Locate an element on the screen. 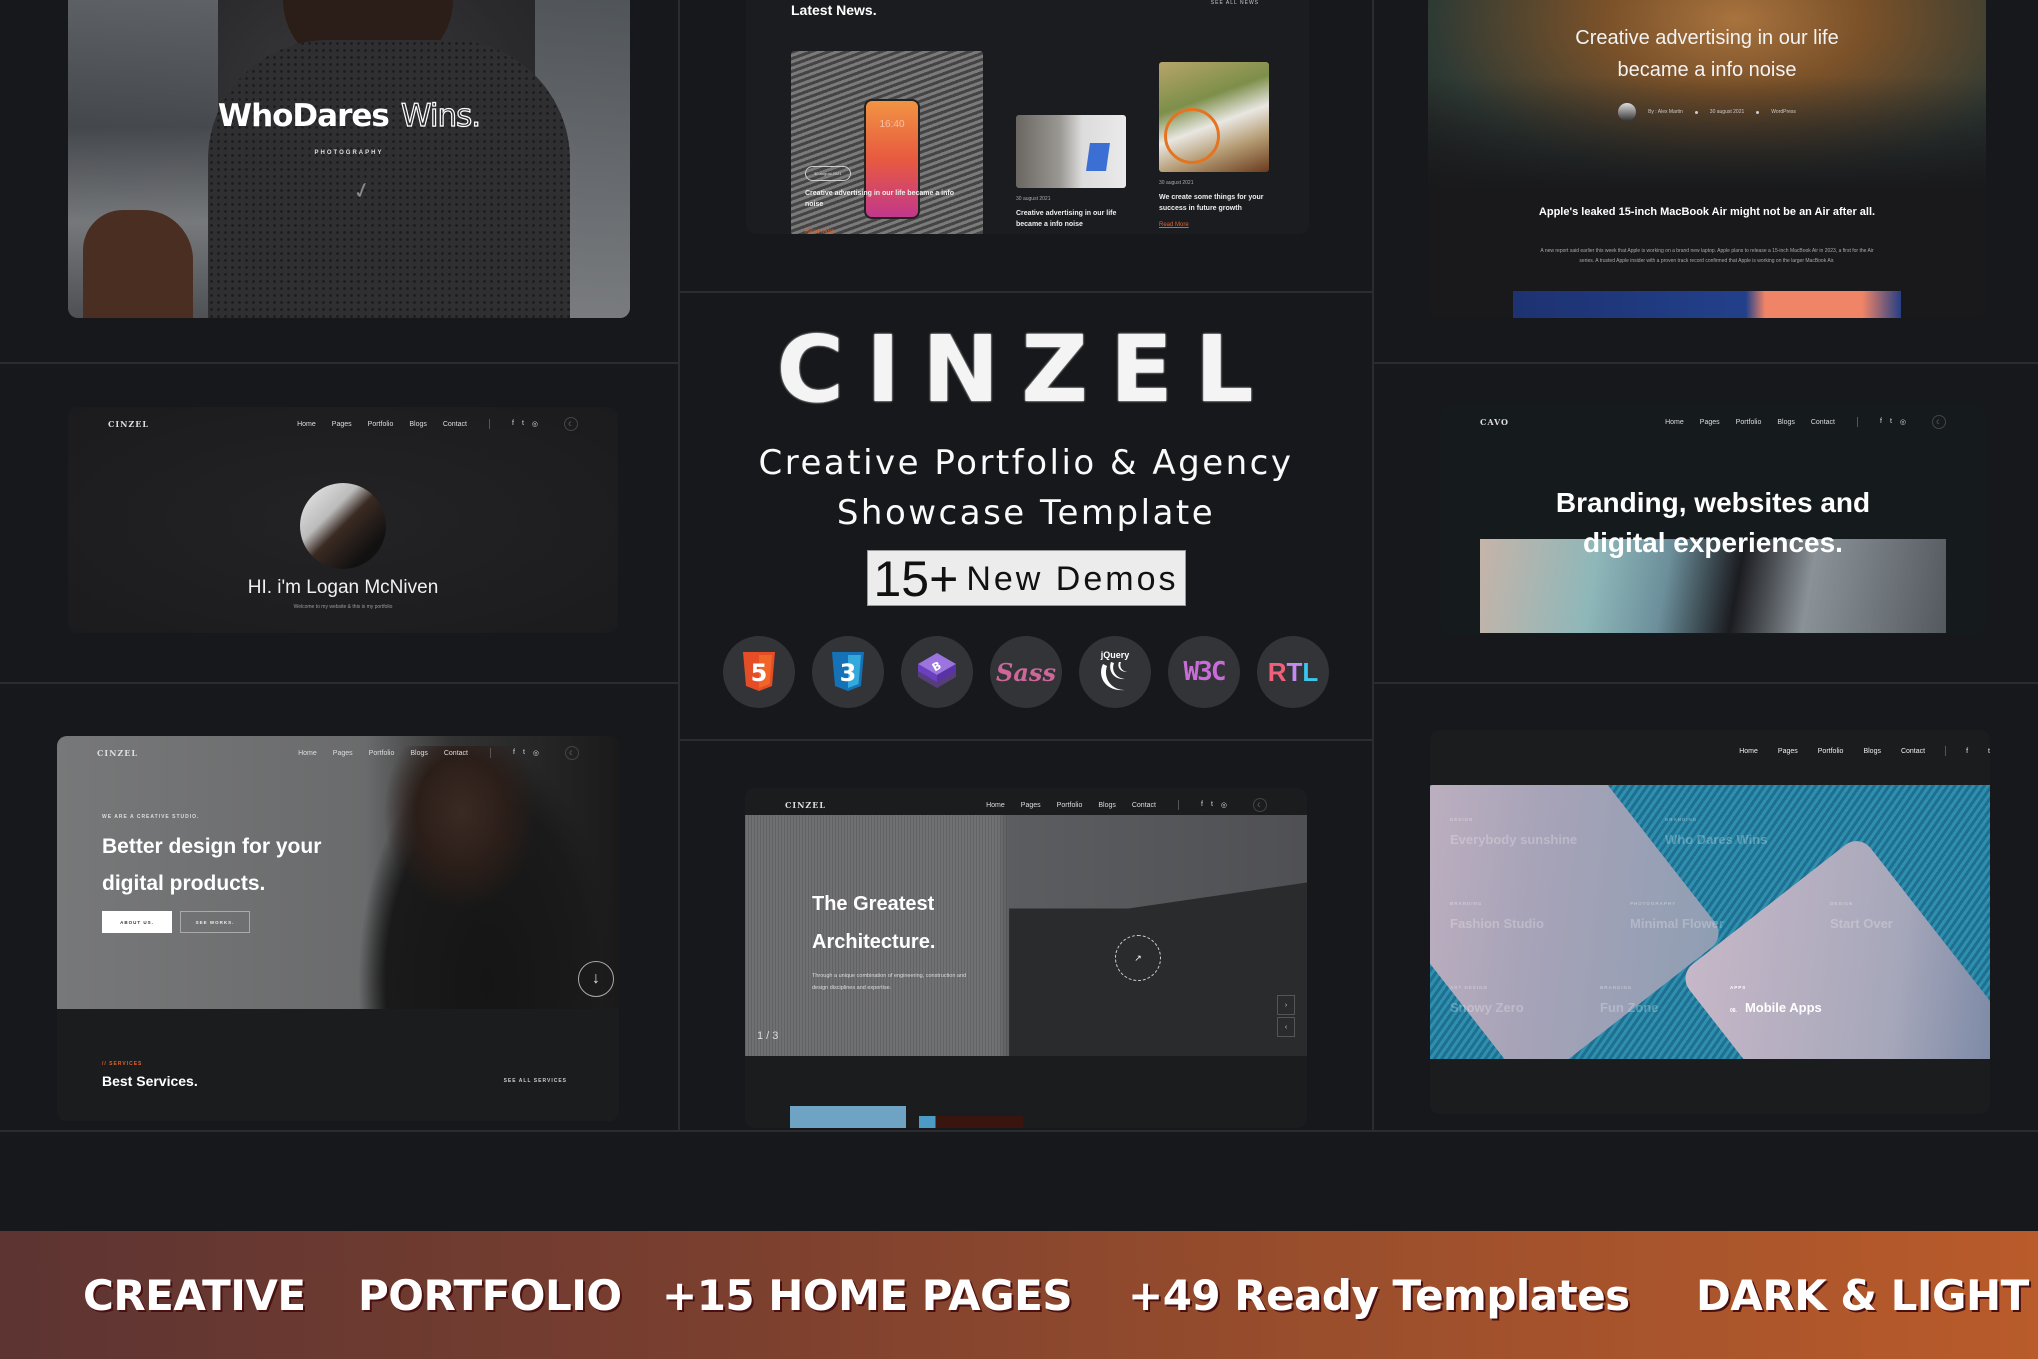  portfolio-tile: DESIGN Everybody sunshine is located at coordinates (1513, 832).